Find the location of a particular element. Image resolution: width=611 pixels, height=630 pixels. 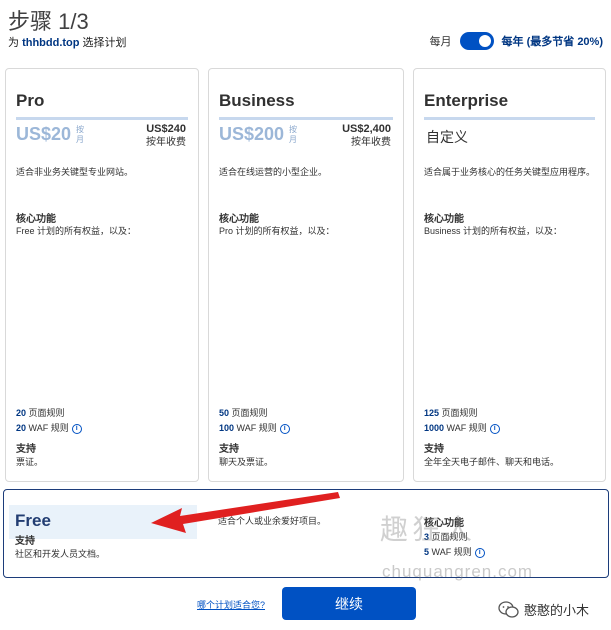

brand-name: 憨憨的小木 is located at coordinates (557, 610).